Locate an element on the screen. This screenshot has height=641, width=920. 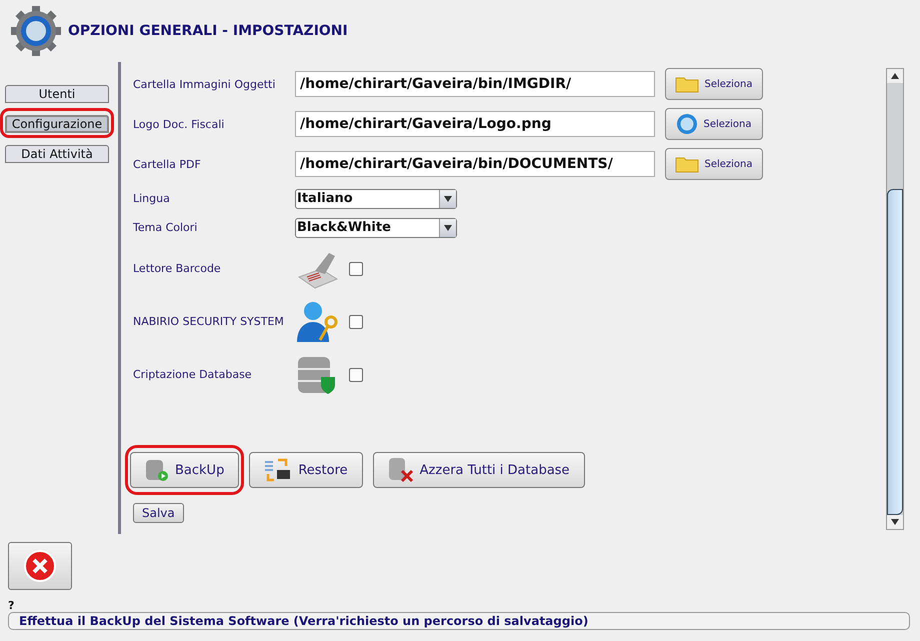
tab: Dati Attività is located at coordinates (57, 154).